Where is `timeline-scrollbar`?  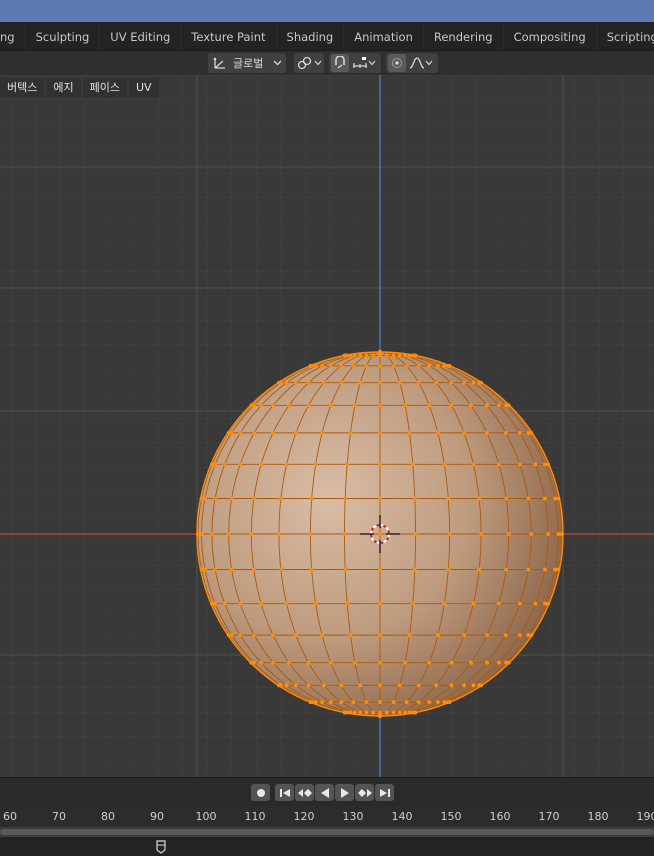 timeline-scrollbar is located at coordinates (327, 832).